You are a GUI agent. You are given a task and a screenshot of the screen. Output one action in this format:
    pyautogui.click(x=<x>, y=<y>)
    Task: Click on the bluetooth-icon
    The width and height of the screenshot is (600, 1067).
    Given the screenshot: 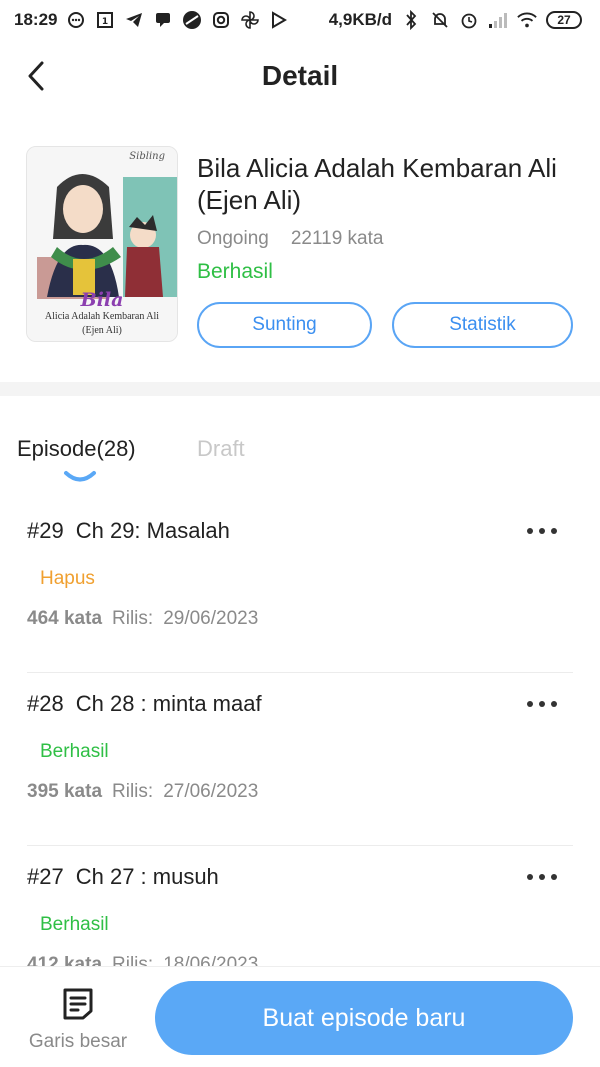 What is the action you would take?
    pyautogui.click(x=411, y=20)
    